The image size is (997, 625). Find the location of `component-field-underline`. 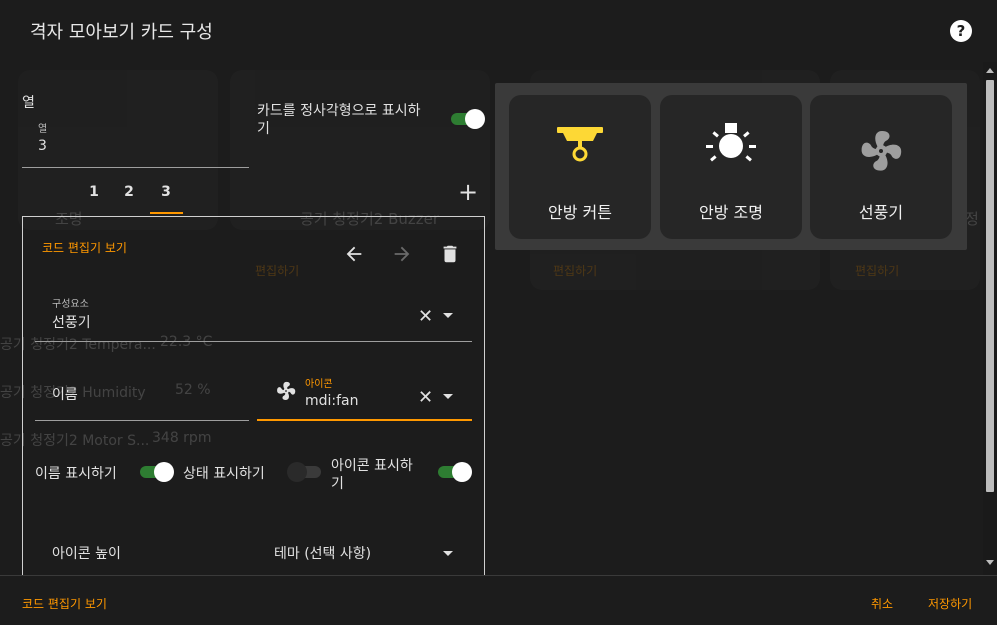

component-field-underline is located at coordinates (253, 341).